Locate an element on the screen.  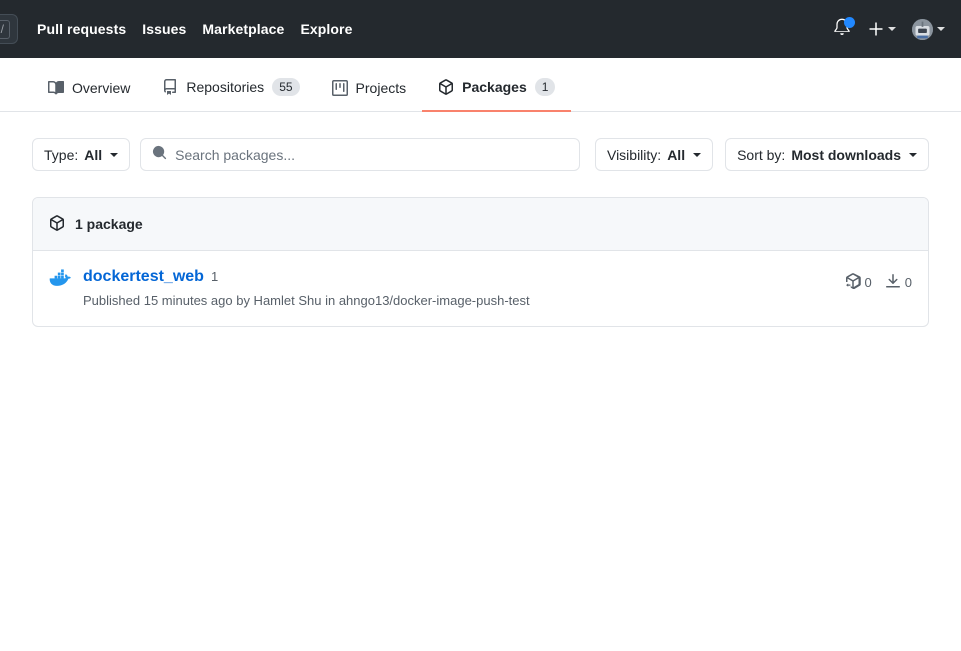
package-downloads-count: 0 is located at coordinates (908, 282).